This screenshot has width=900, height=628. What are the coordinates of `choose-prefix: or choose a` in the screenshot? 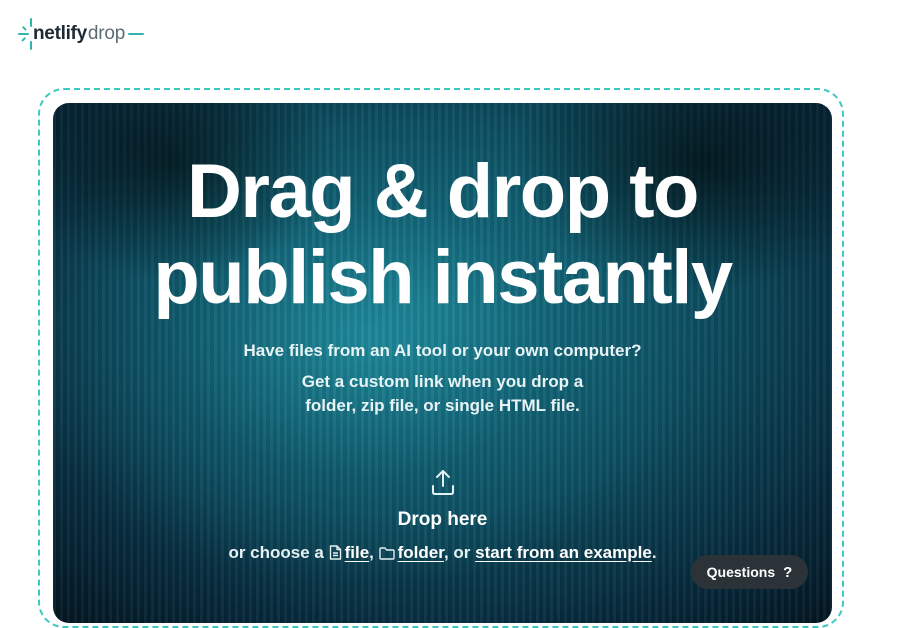 It's located at (276, 552).